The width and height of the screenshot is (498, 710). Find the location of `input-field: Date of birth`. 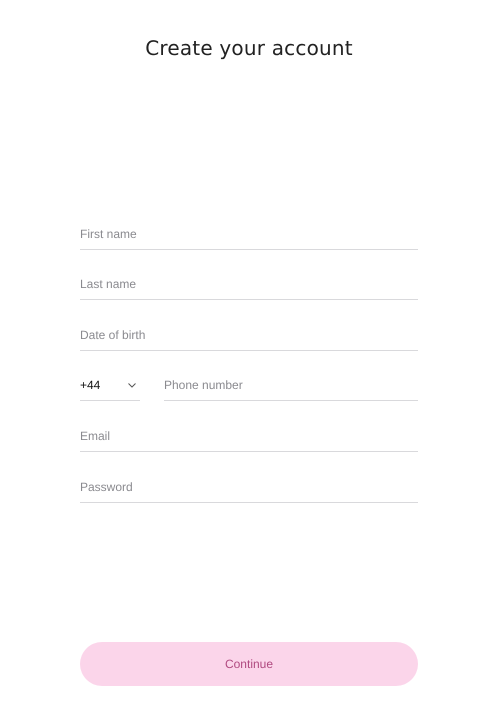

input-field: Date of birth is located at coordinates (249, 335).